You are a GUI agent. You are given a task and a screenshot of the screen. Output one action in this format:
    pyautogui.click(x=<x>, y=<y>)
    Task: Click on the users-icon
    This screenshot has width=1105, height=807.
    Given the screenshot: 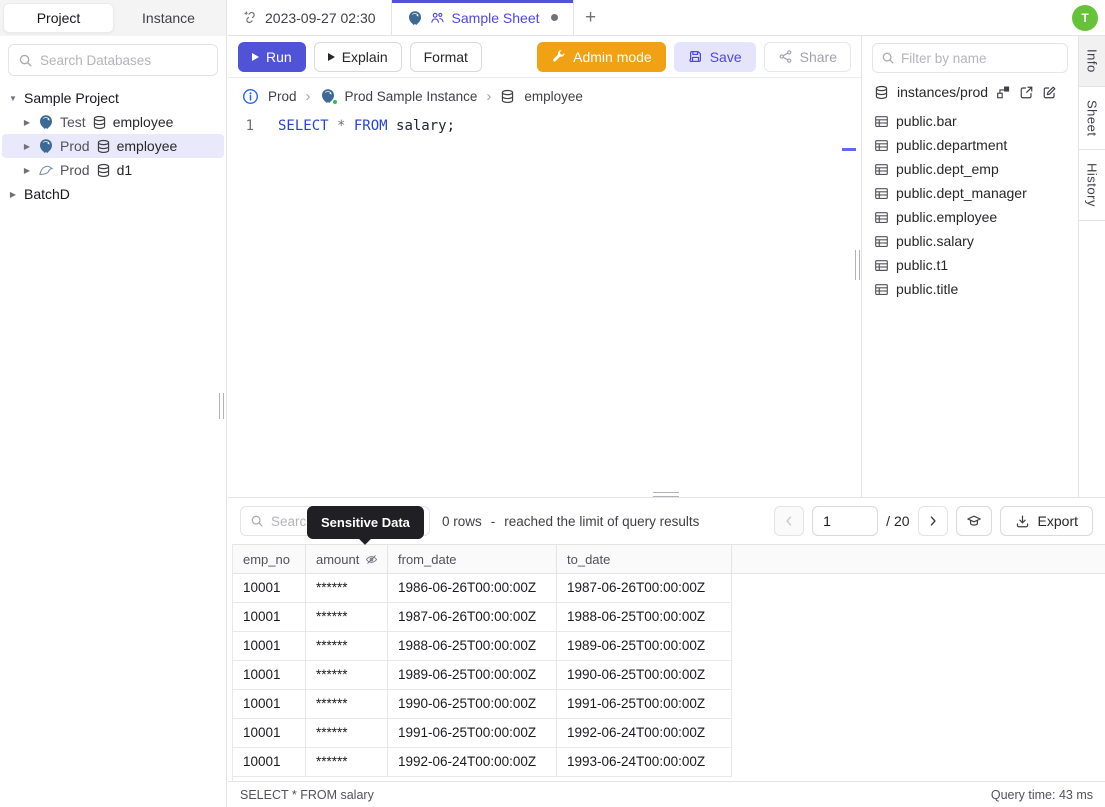 What is the action you would take?
    pyautogui.click(x=437, y=17)
    